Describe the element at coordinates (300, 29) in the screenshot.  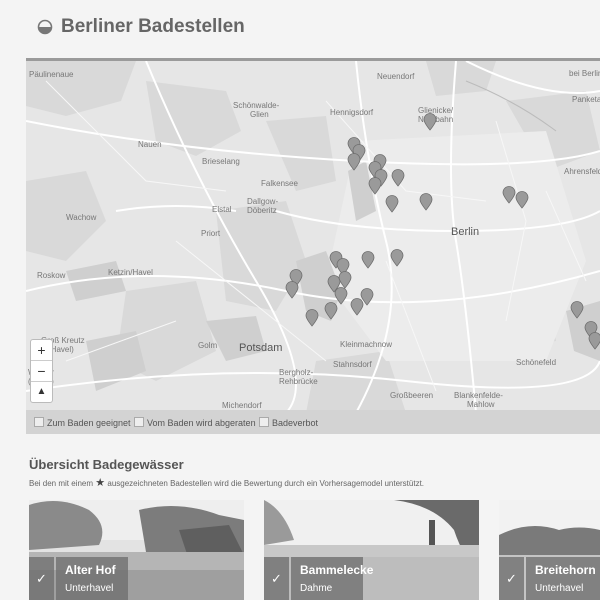
I see `header: Berliner Badestellen` at that location.